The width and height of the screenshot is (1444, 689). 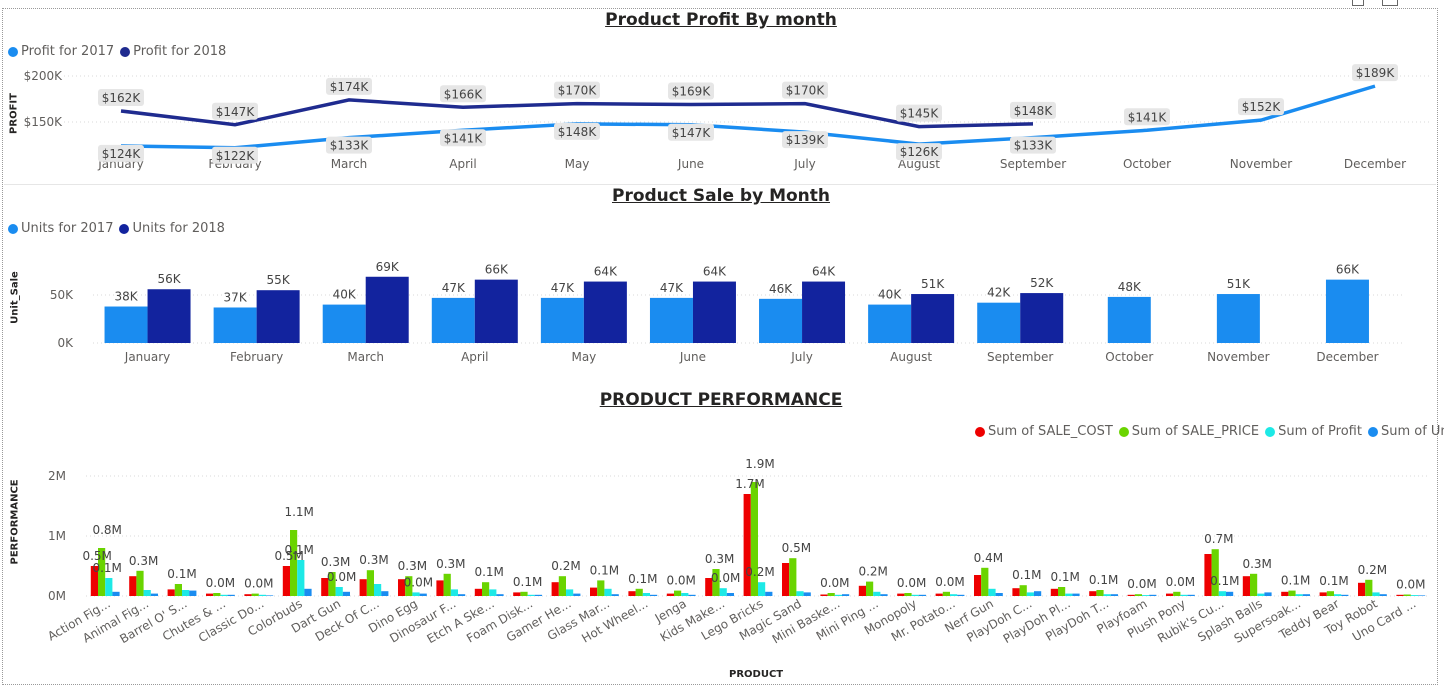 I want to click on x-tick-label: August, so click(x=911, y=357).